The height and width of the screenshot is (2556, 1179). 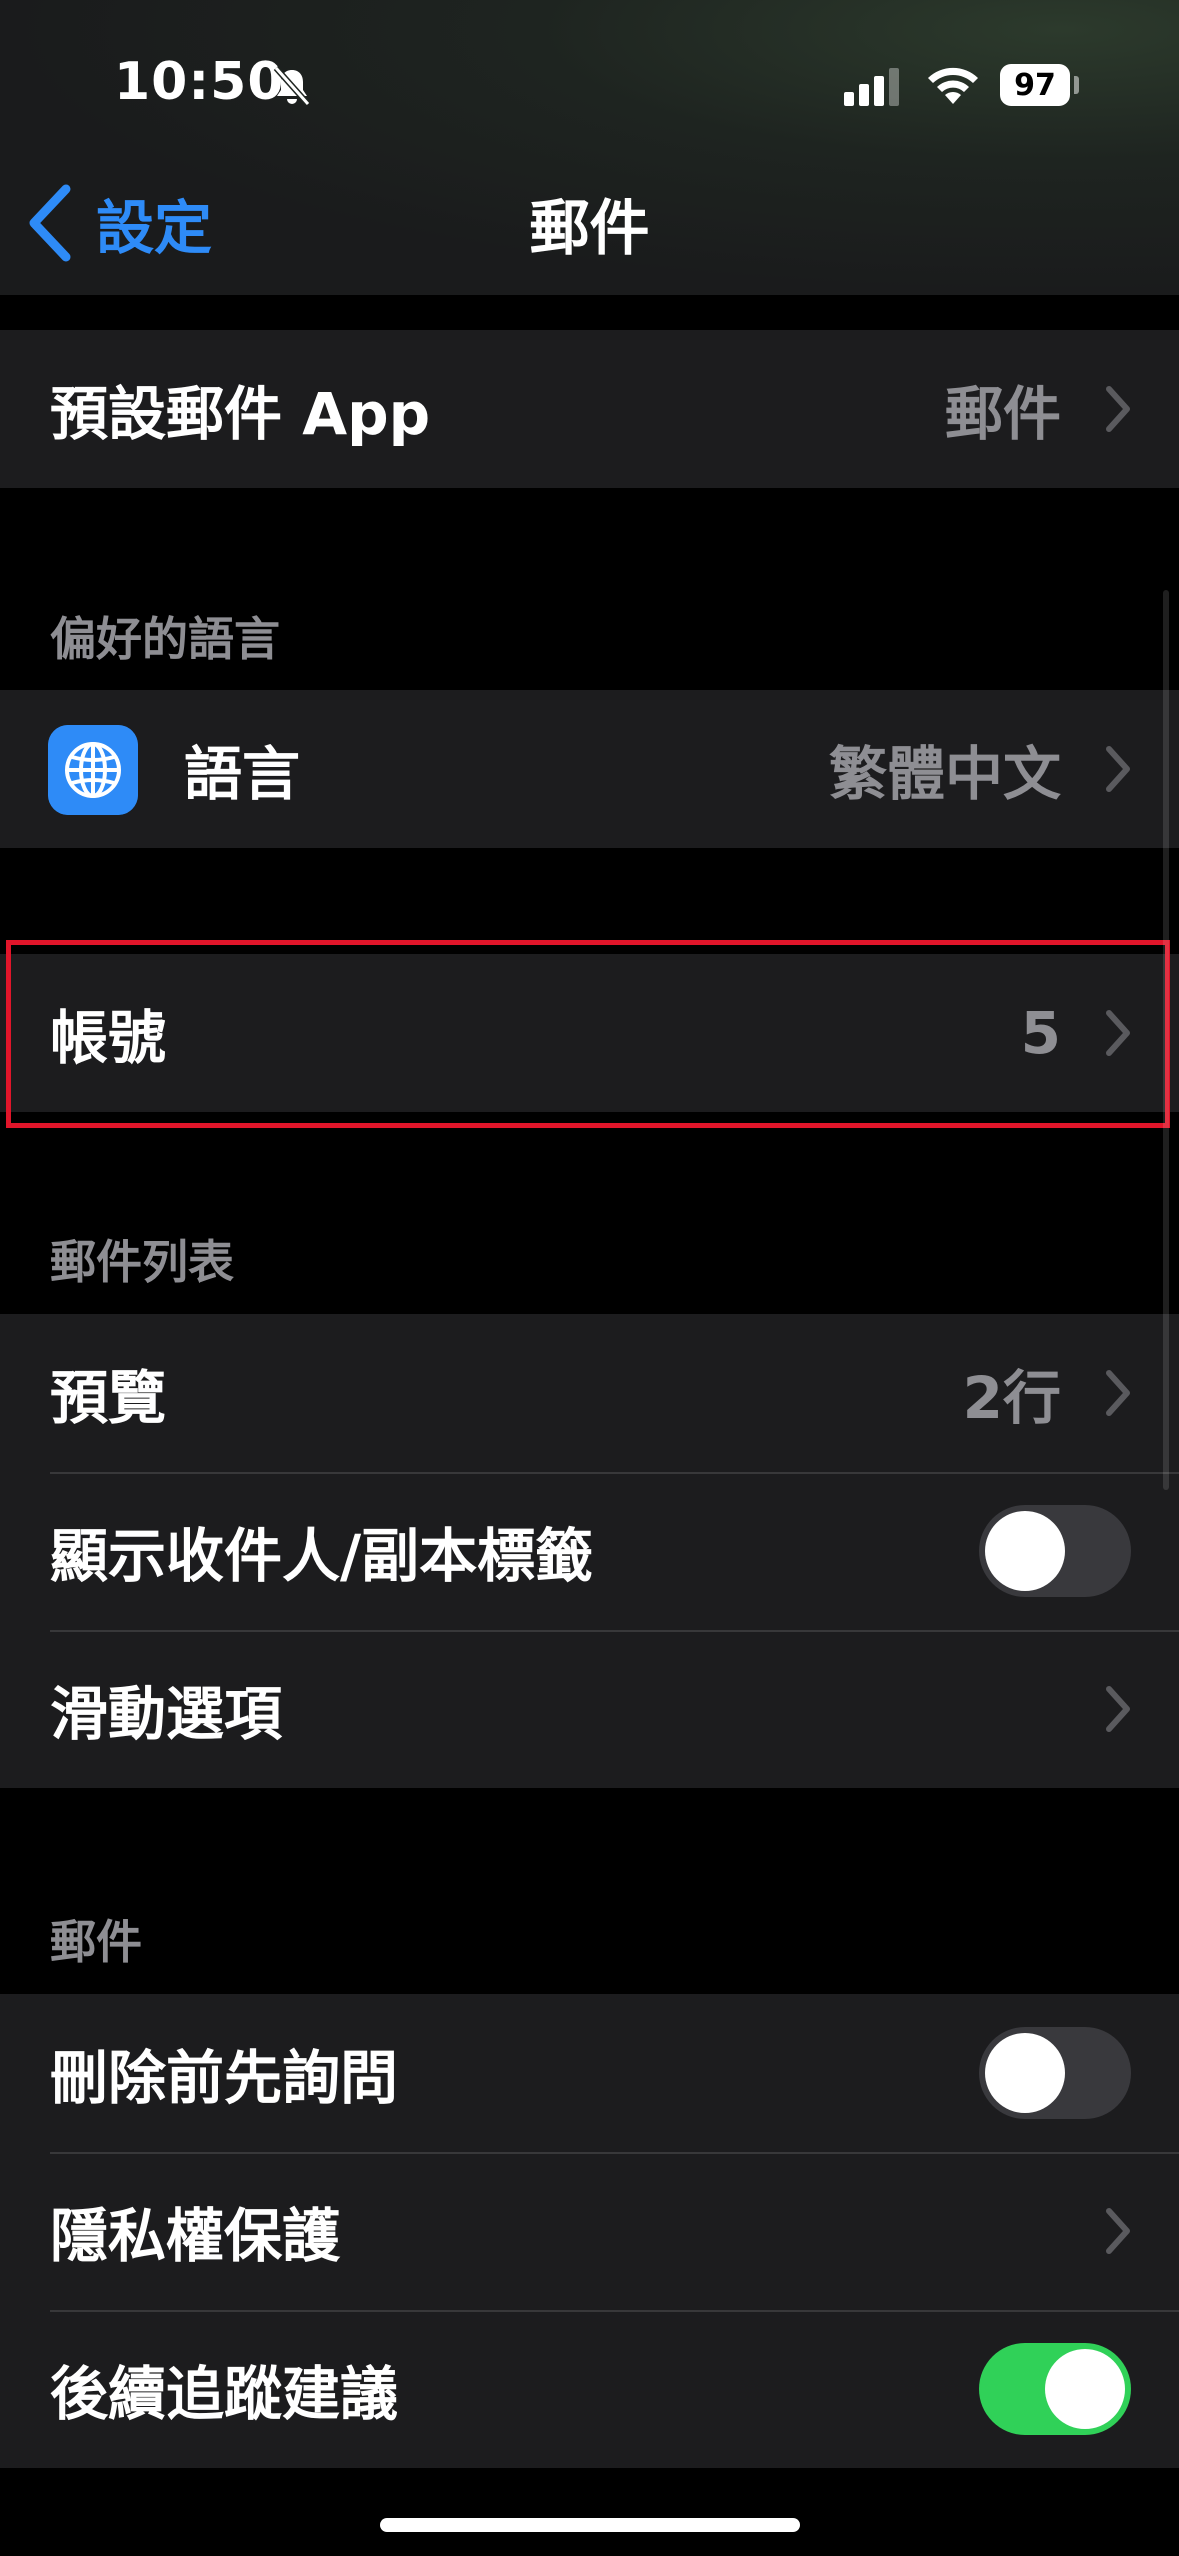 What do you see at coordinates (589, 2073) in the screenshot?
I see `ask-before-delete-row: 刪除前先詢問` at bounding box center [589, 2073].